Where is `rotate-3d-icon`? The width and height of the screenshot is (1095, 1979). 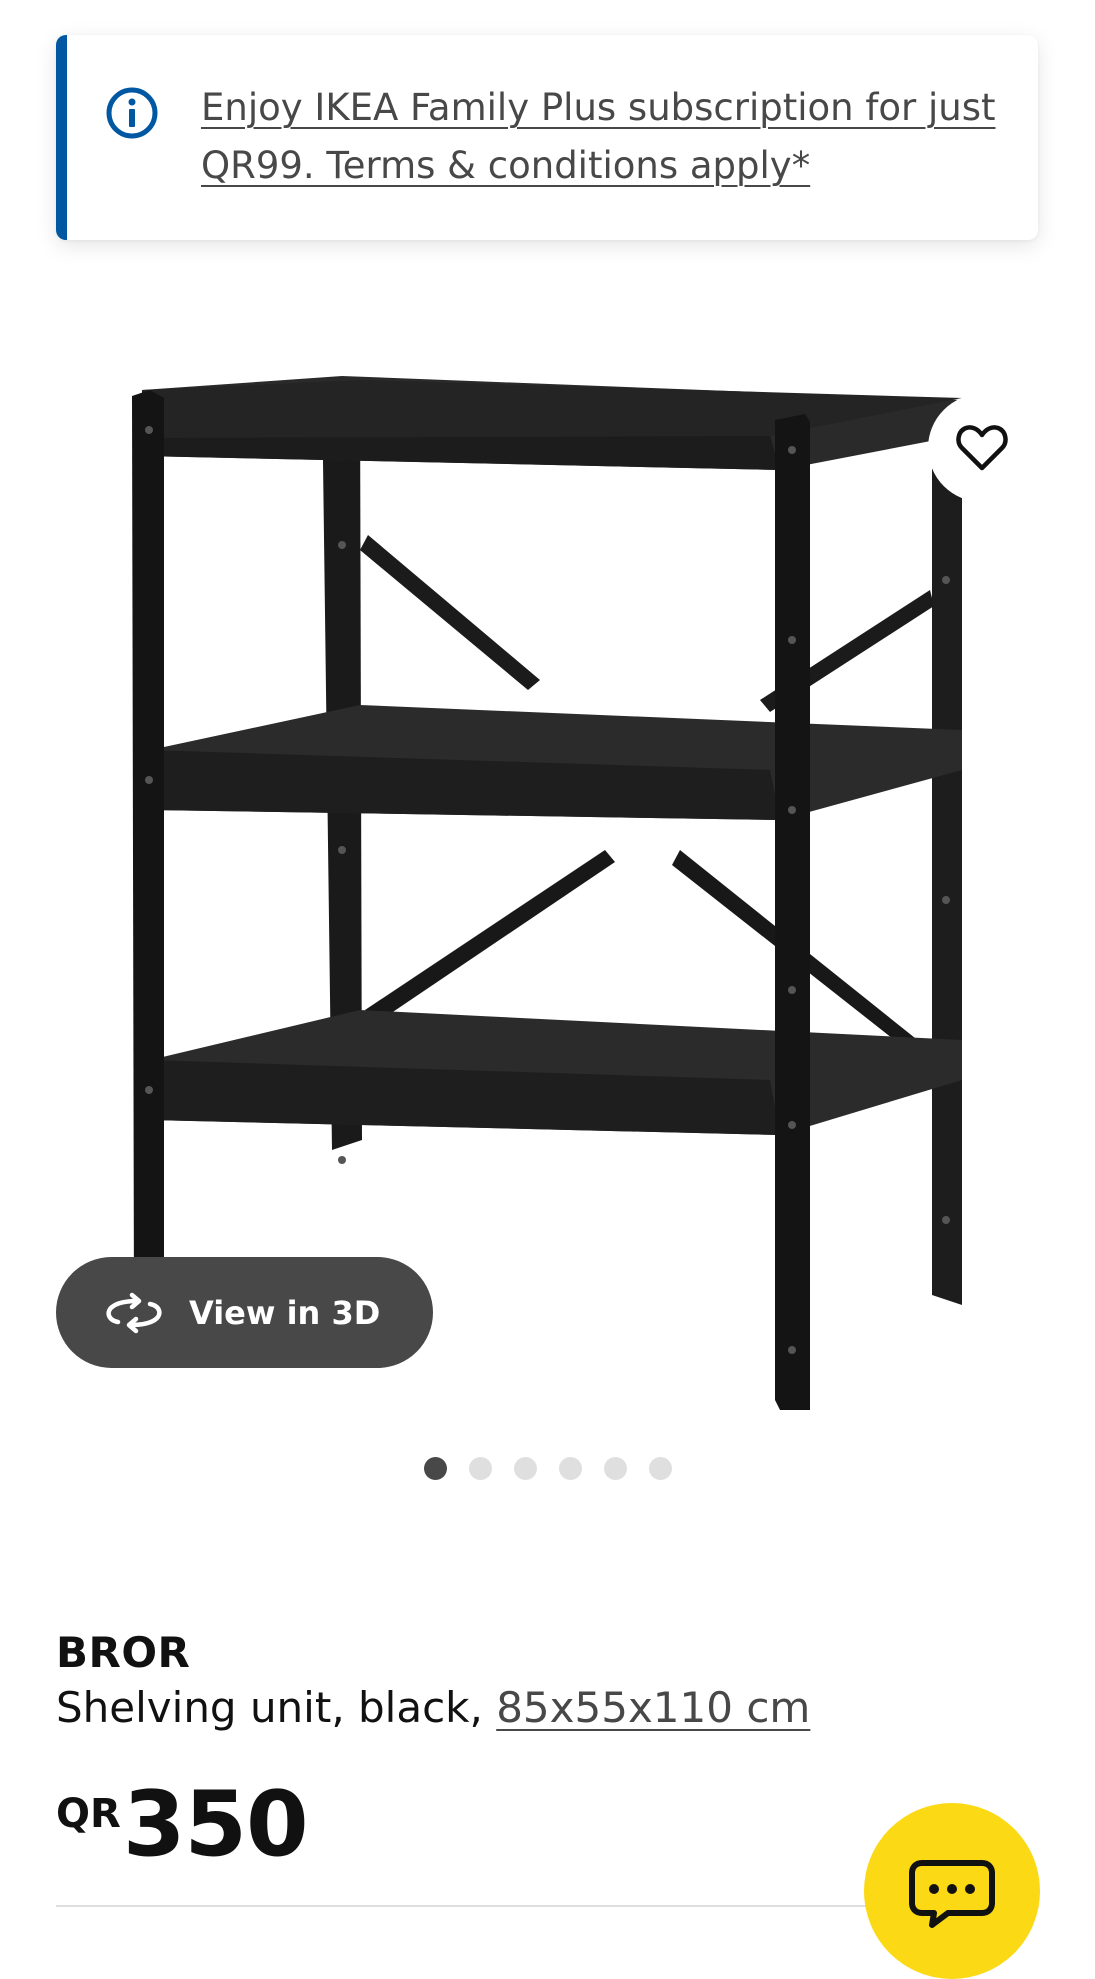 rotate-3d-icon is located at coordinates (134, 1312).